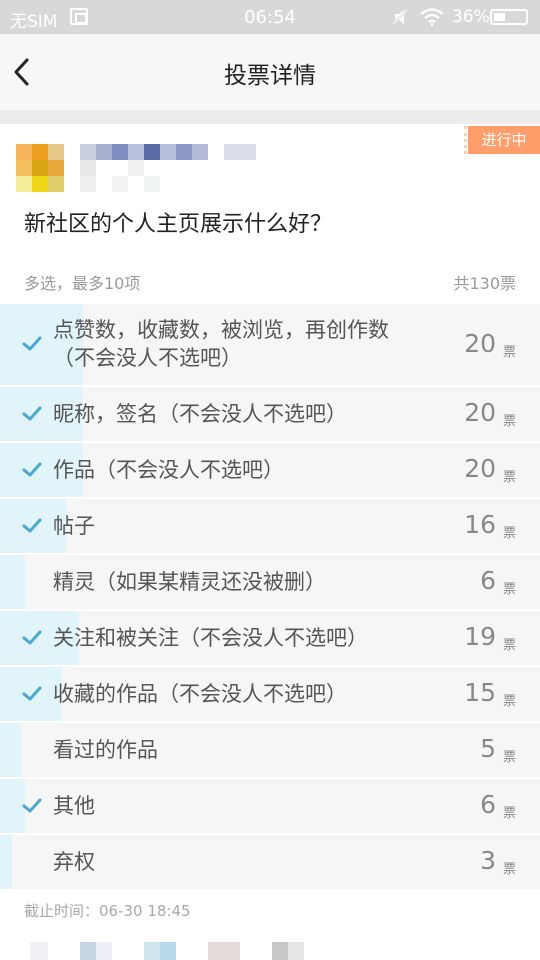 This screenshot has width=540, height=960. I want to click on wifi-icon, so click(432, 17).